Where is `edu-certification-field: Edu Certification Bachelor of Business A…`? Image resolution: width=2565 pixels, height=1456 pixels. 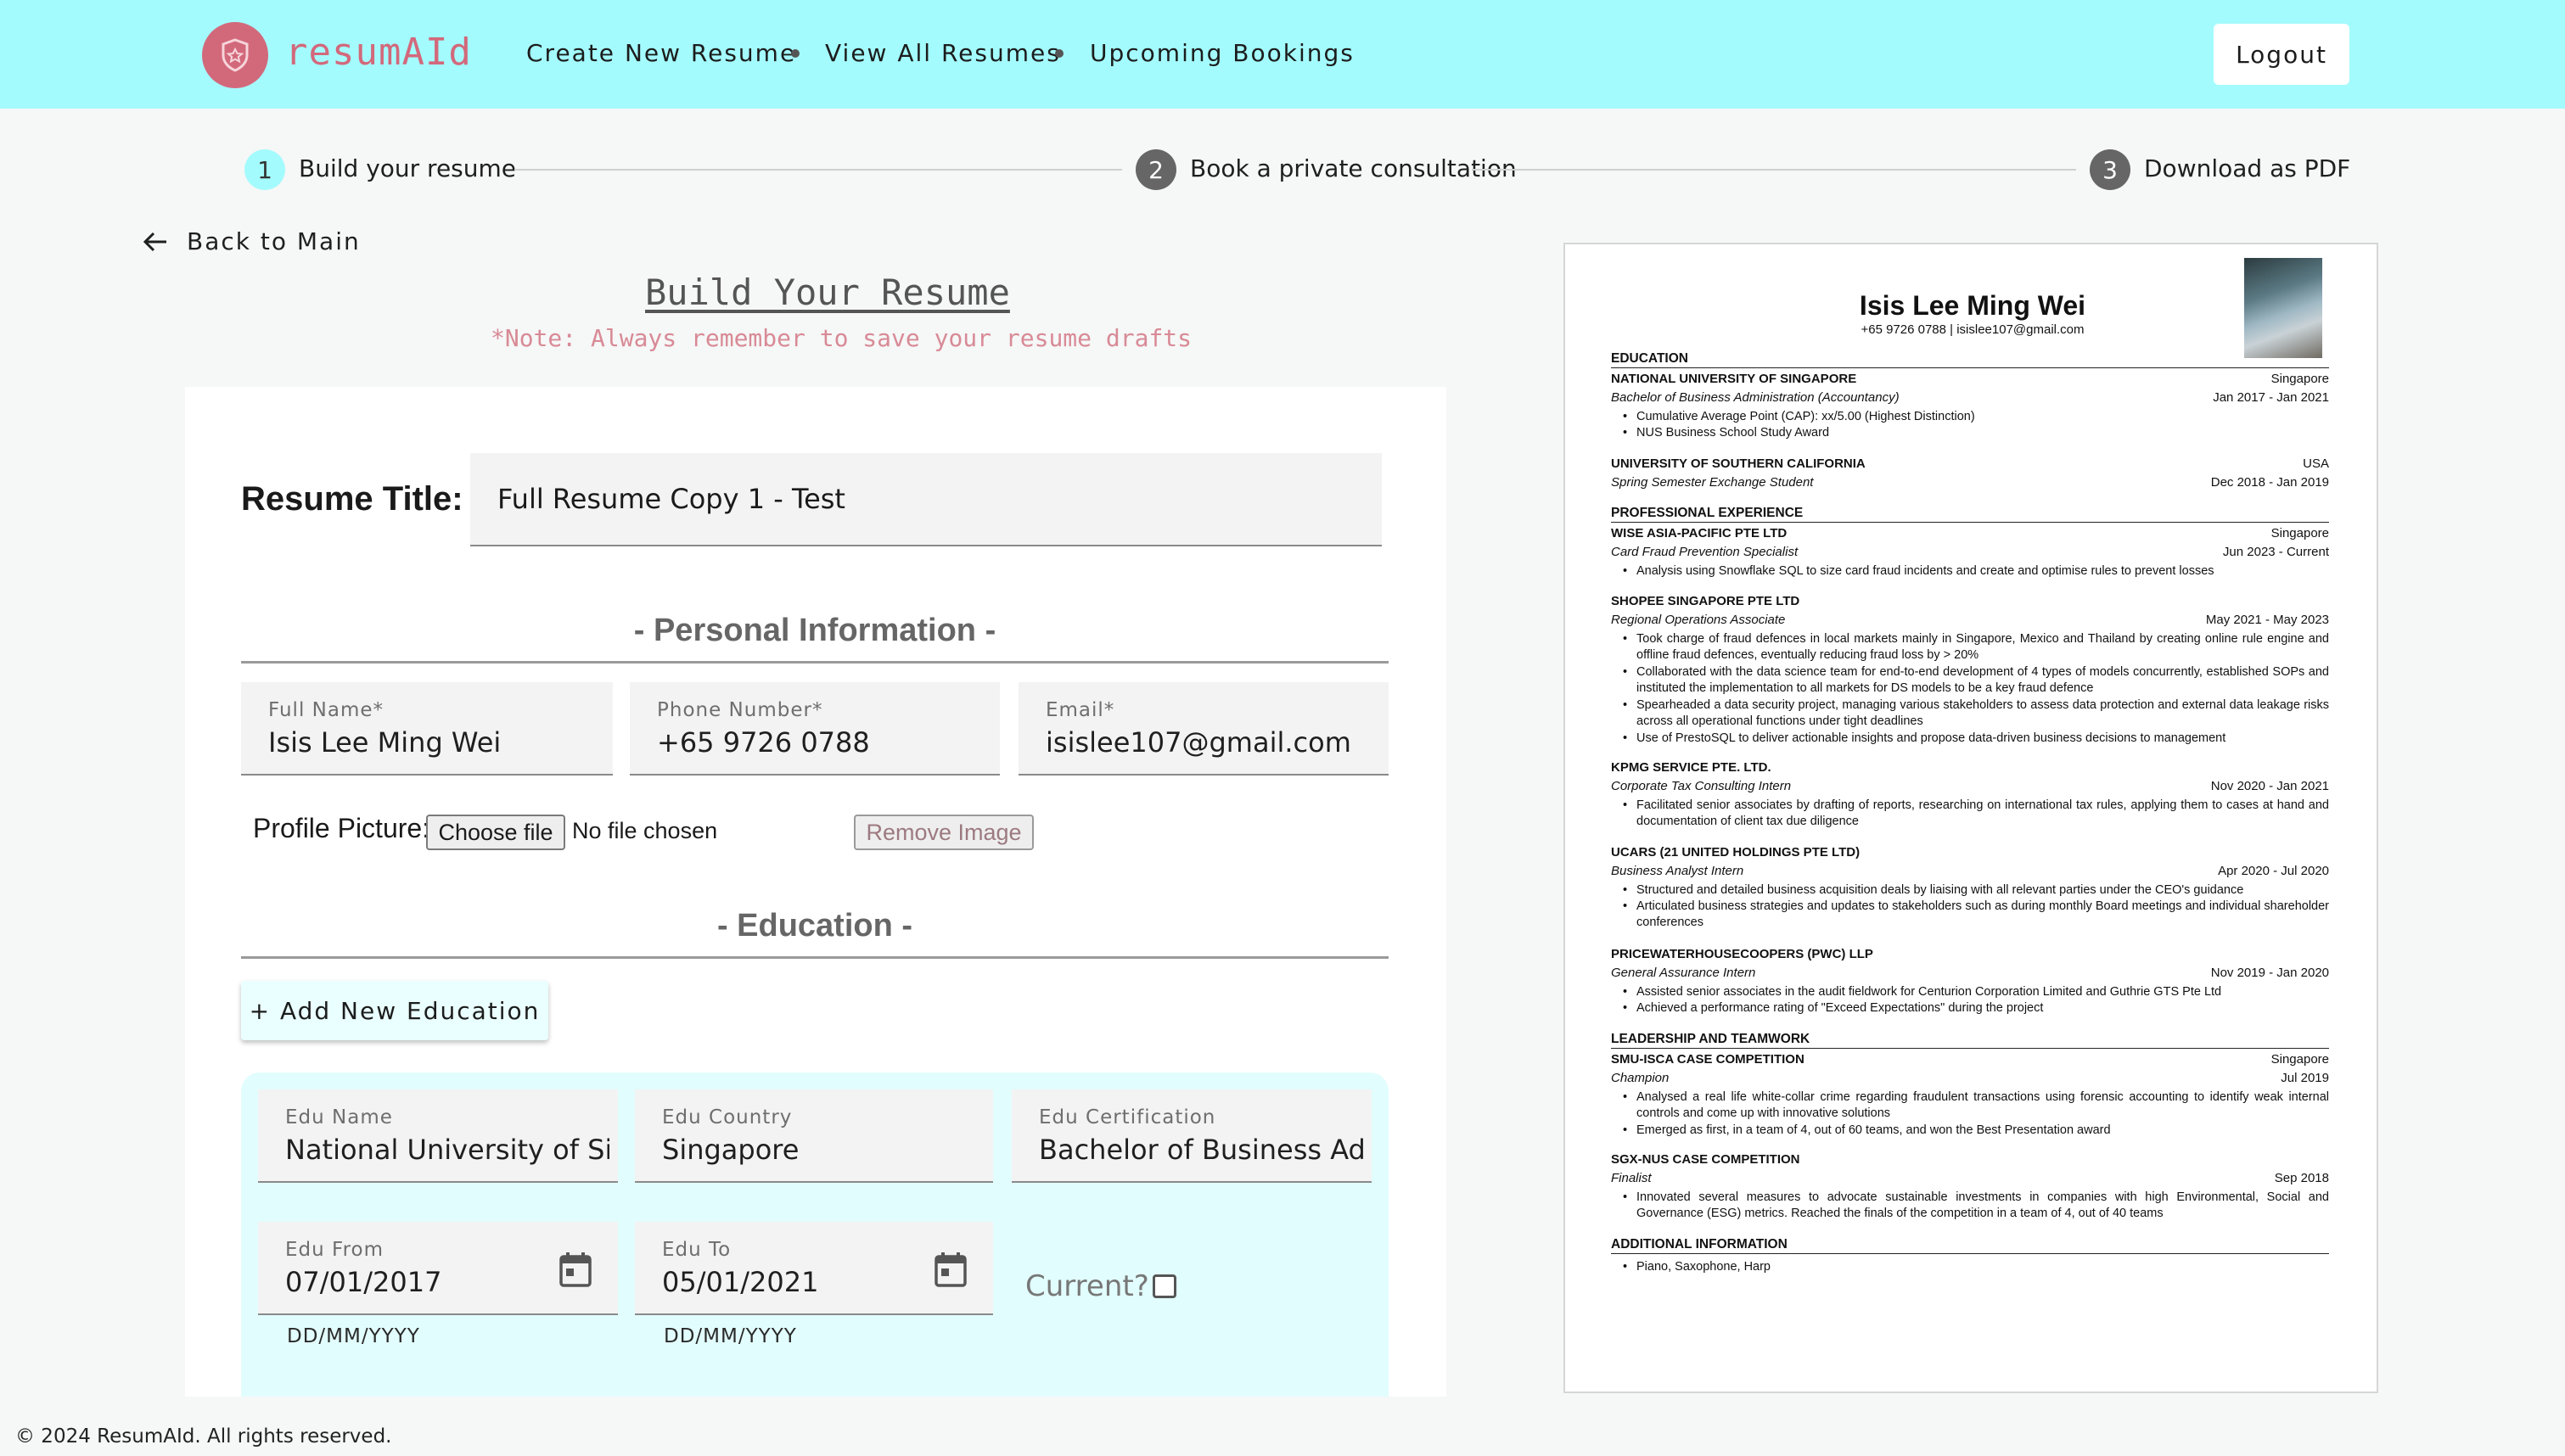
edu-certification-field: Edu Certification Bachelor of Business A… is located at coordinates (1192, 1136).